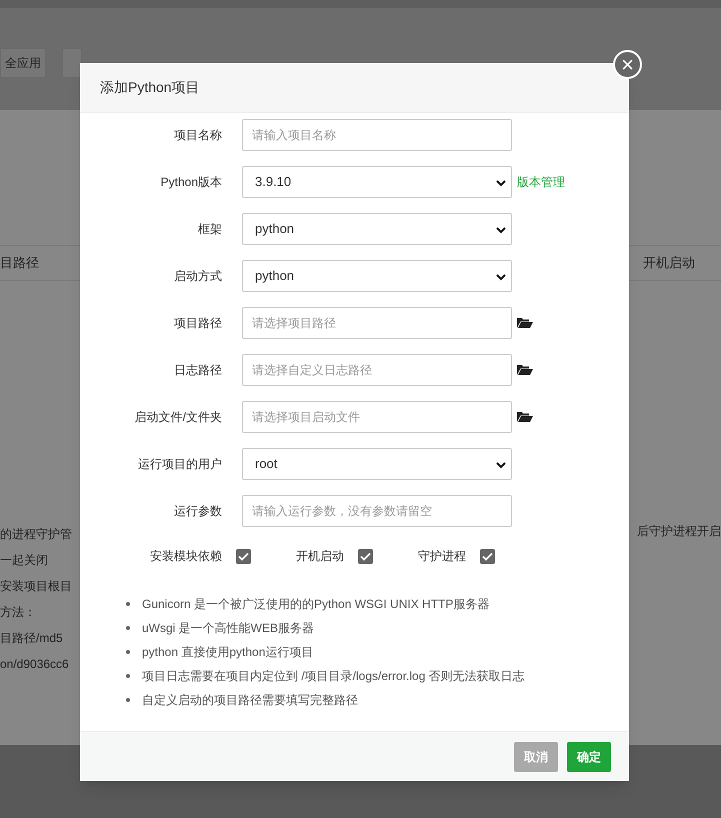 This screenshot has height=818, width=721. Describe the element at coordinates (36, 534) in the screenshot. I see `background-text: 的进程守护管` at that location.